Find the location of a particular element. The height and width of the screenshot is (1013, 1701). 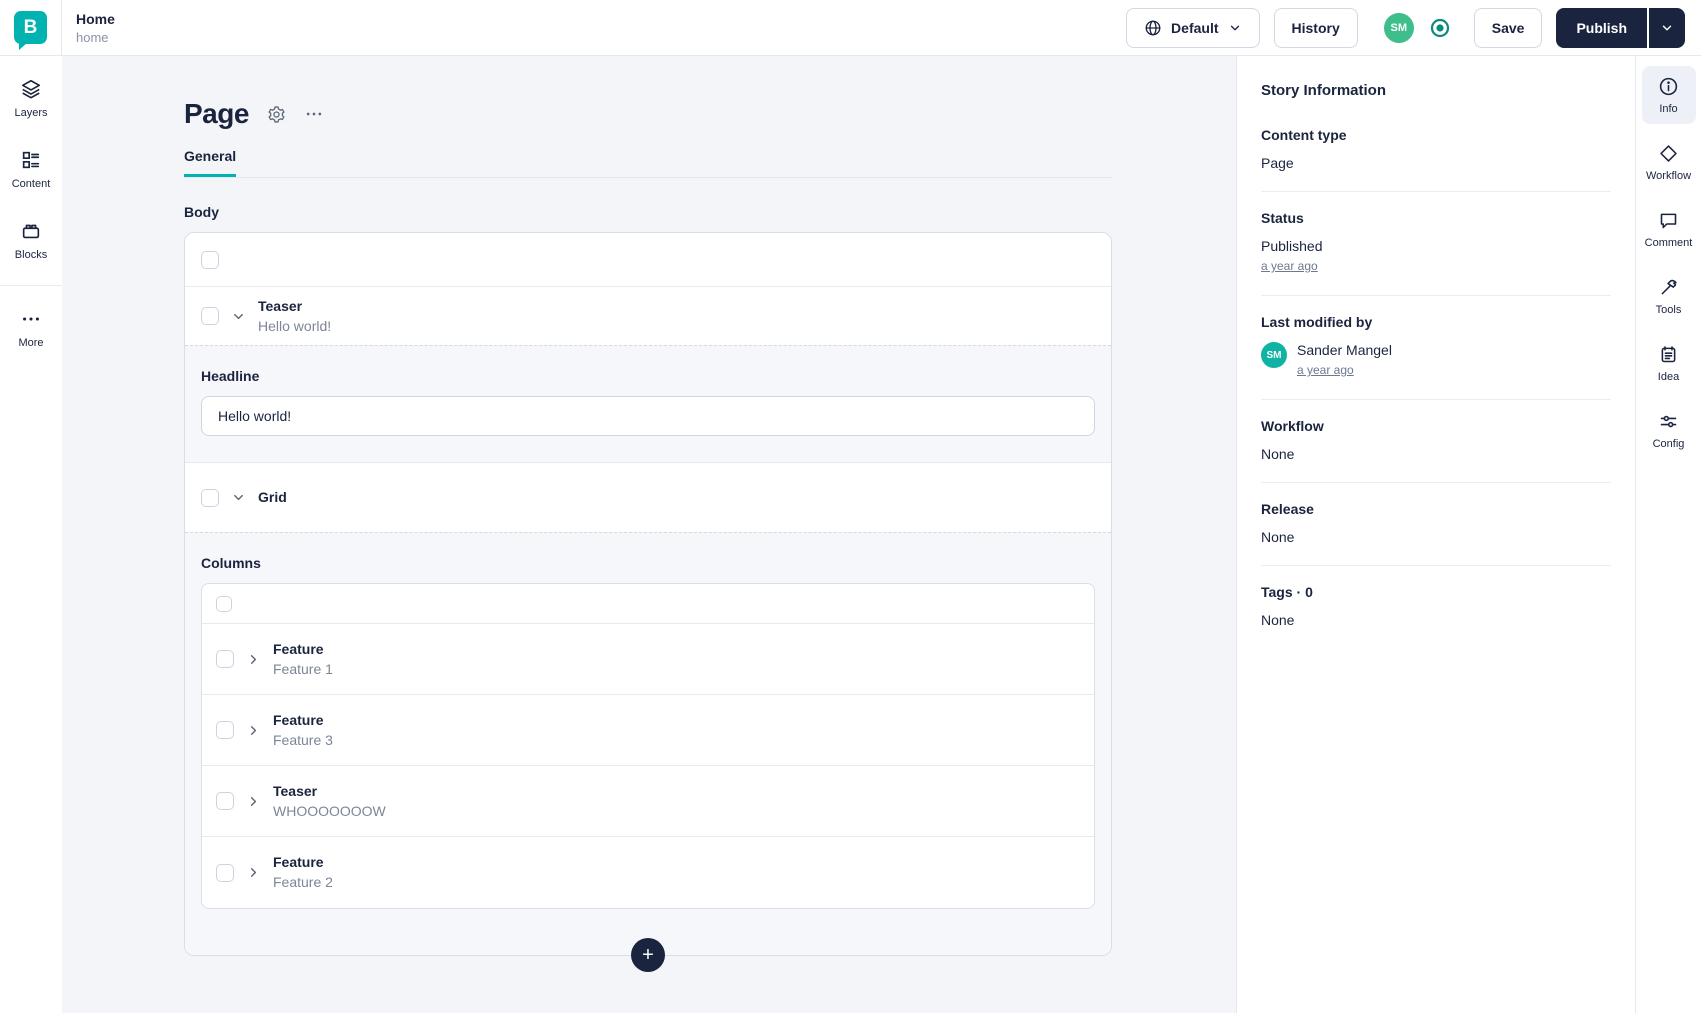

block-title: Teaser is located at coordinates (280, 305).